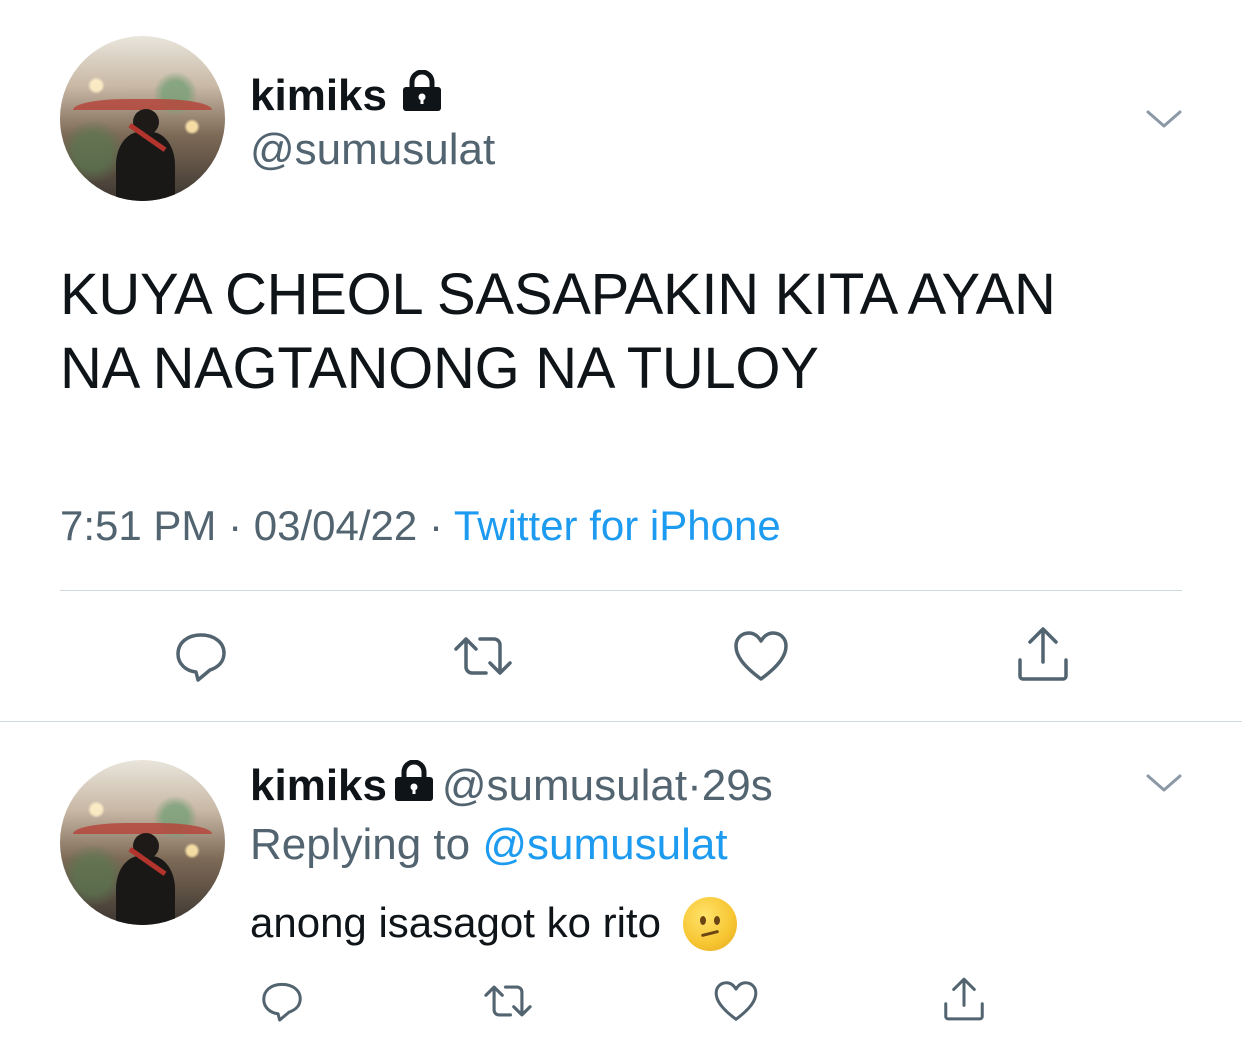 This screenshot has width=1242, height=1055. I want to click on display-name-row: kimiks, so click(347, 94).